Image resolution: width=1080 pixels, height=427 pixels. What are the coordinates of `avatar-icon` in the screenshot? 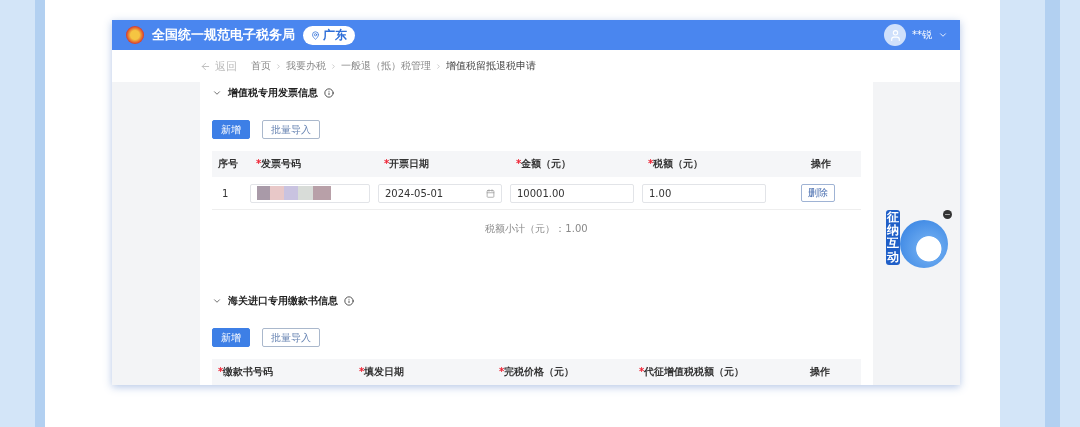 It's located at (895, 35).